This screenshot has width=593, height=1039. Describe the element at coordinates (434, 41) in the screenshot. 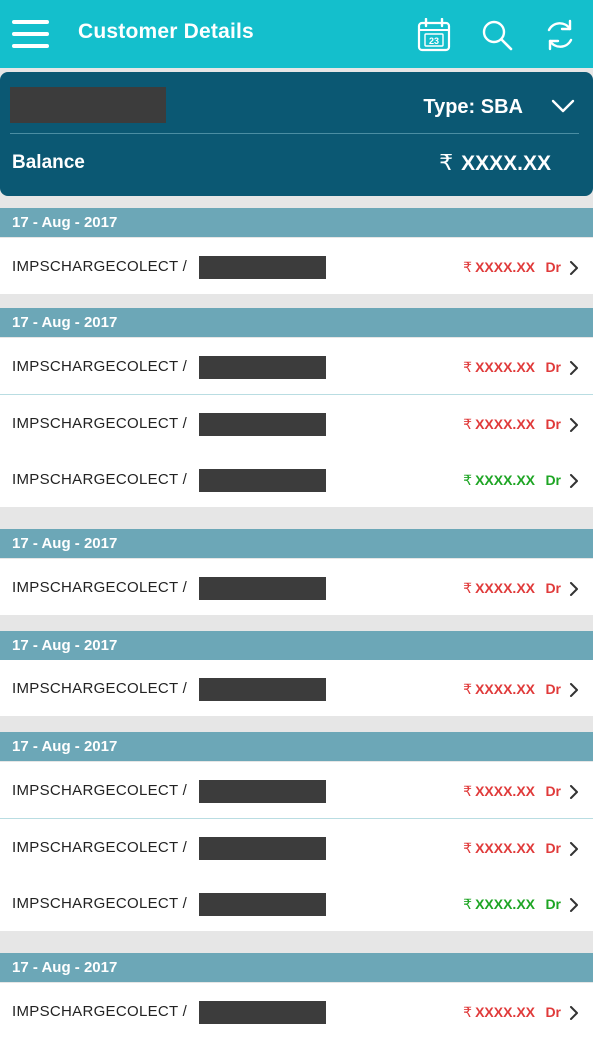

I see `calendar-day: 23` at that location.